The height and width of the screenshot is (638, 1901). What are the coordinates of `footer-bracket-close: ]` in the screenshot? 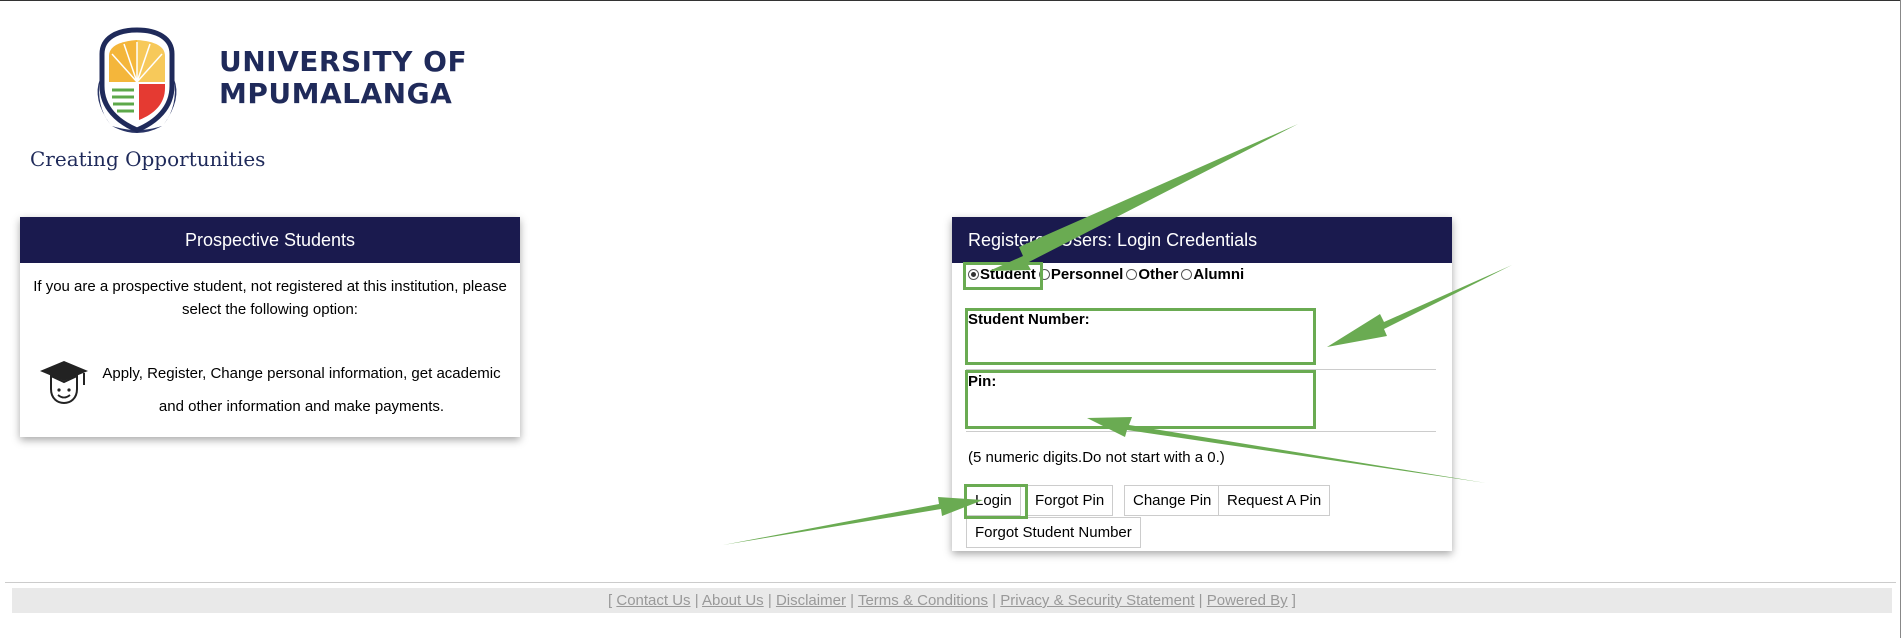 It's located at (1293, 600).